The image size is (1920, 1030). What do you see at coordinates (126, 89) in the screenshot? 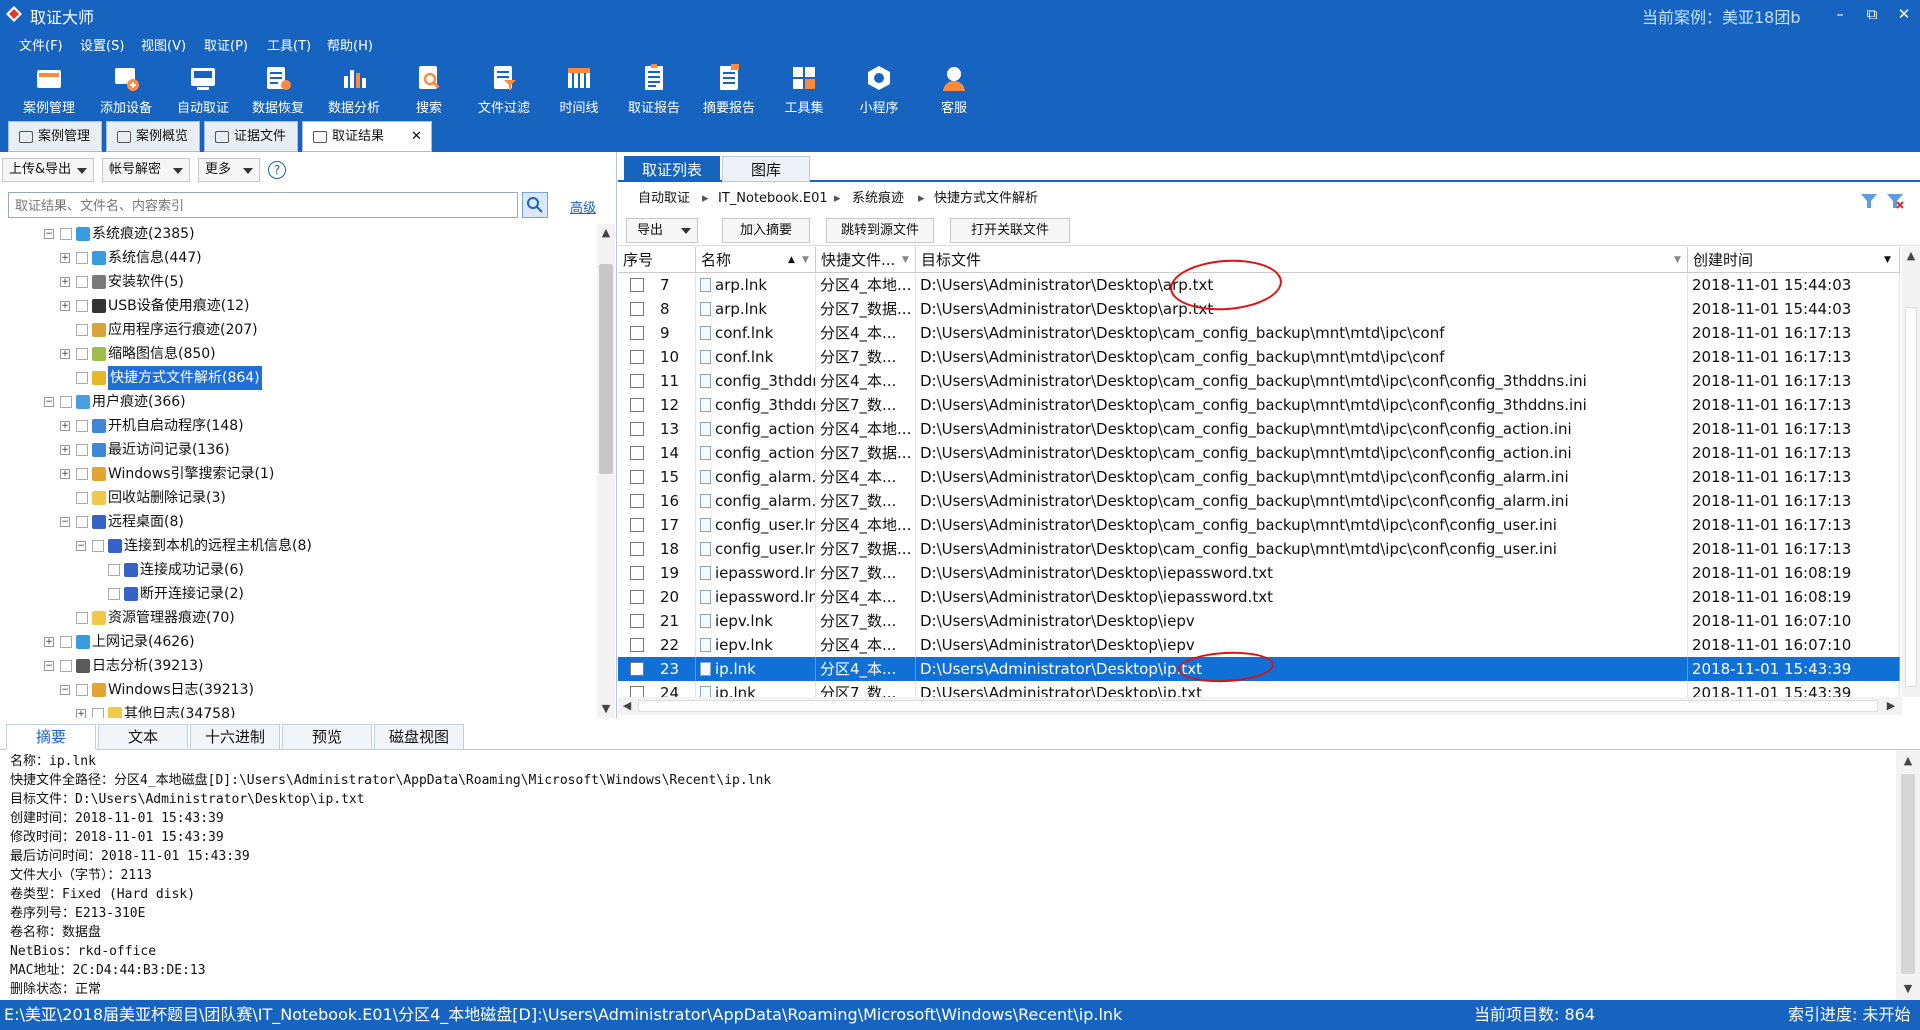
I see `toolbar-add-device-button: 添加设备` at bounding box center [126, 89].